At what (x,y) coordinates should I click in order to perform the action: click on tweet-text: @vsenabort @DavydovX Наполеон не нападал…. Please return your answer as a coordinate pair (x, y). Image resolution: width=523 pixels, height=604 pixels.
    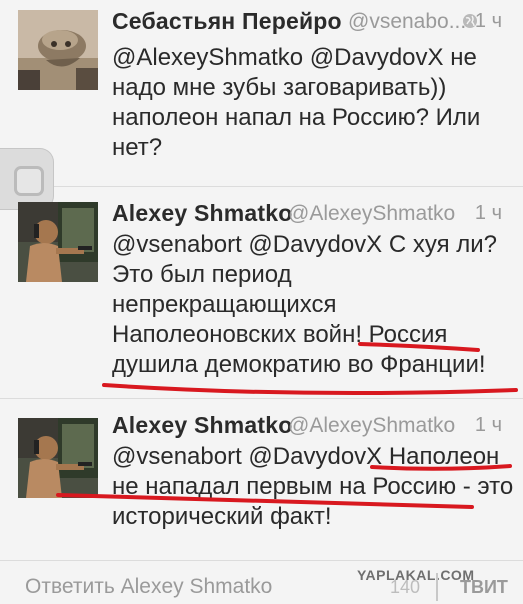
    Looking at the image, I should click on (313, 487).